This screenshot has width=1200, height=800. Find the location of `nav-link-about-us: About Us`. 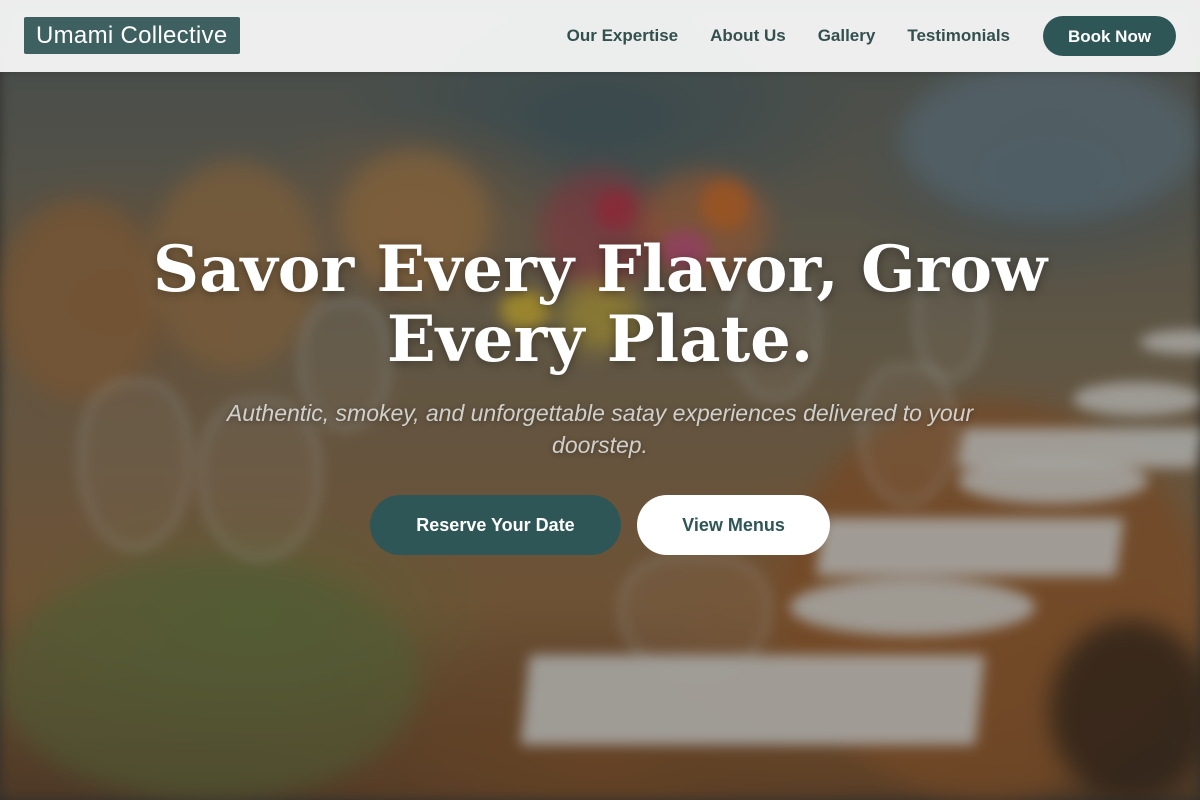

nav-link-about-us: About Us is located at coordinates (748, 36).